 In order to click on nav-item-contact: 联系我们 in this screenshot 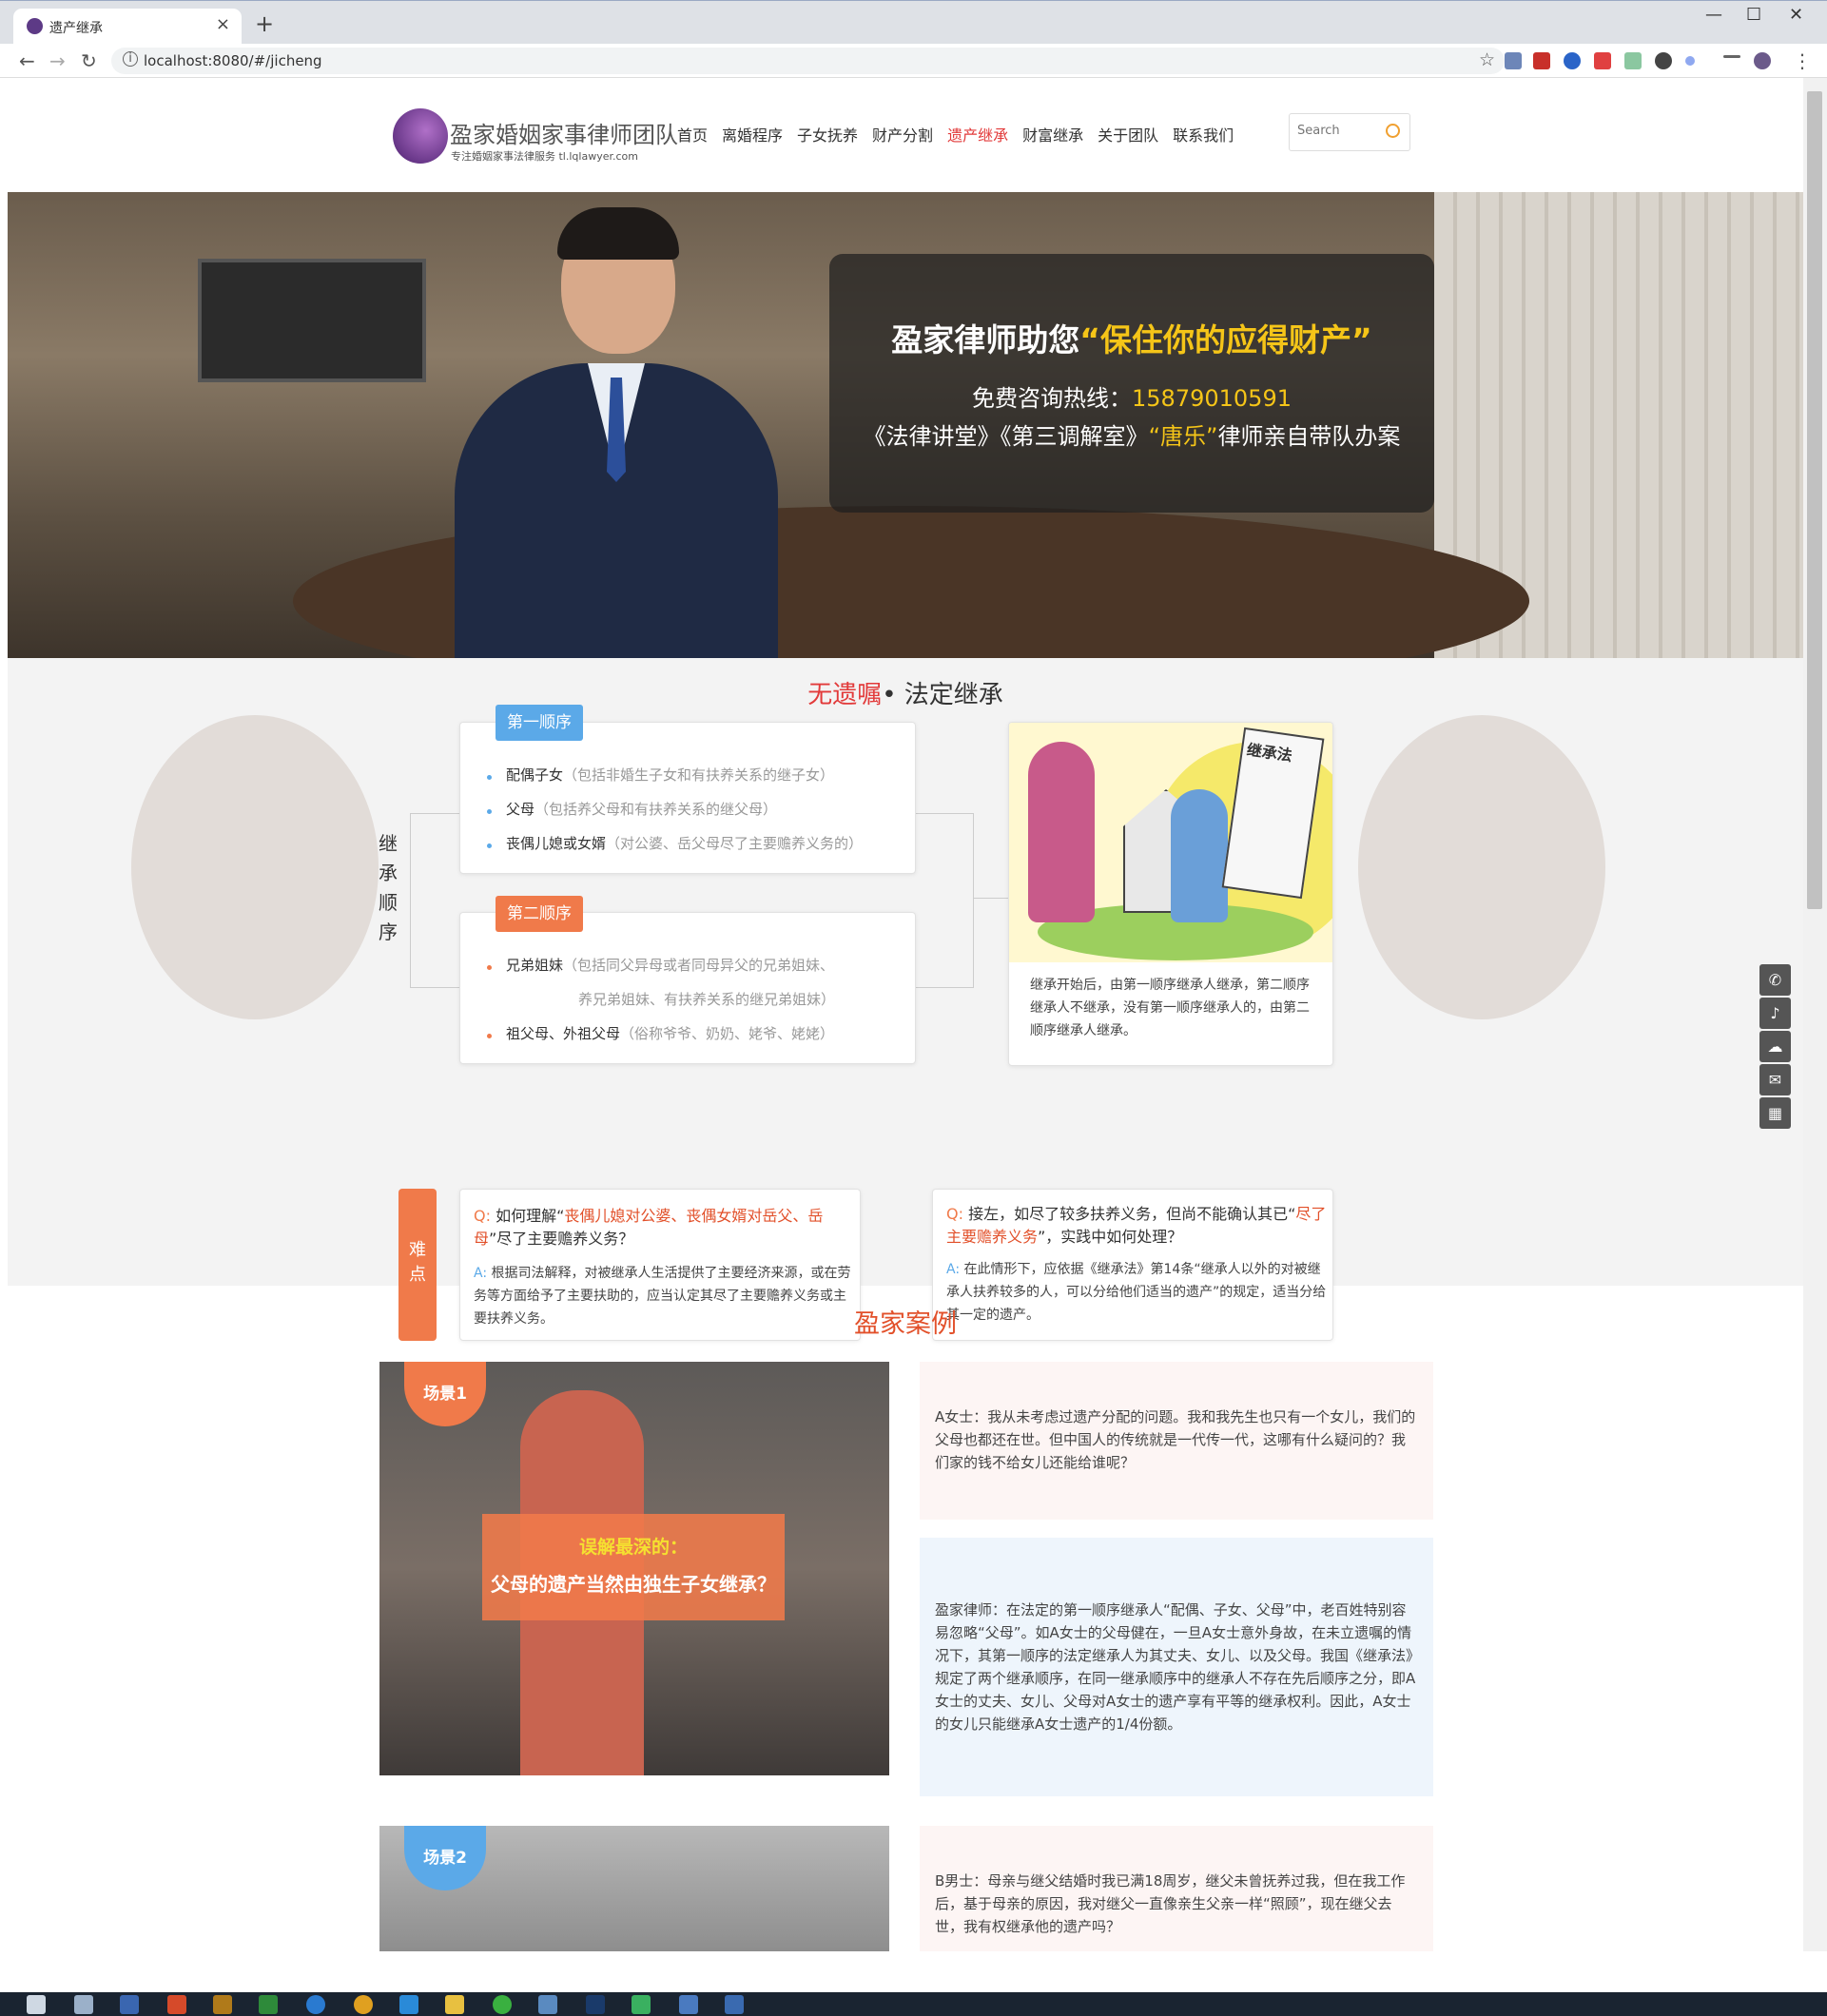, I will do `click(1203, 134)`.